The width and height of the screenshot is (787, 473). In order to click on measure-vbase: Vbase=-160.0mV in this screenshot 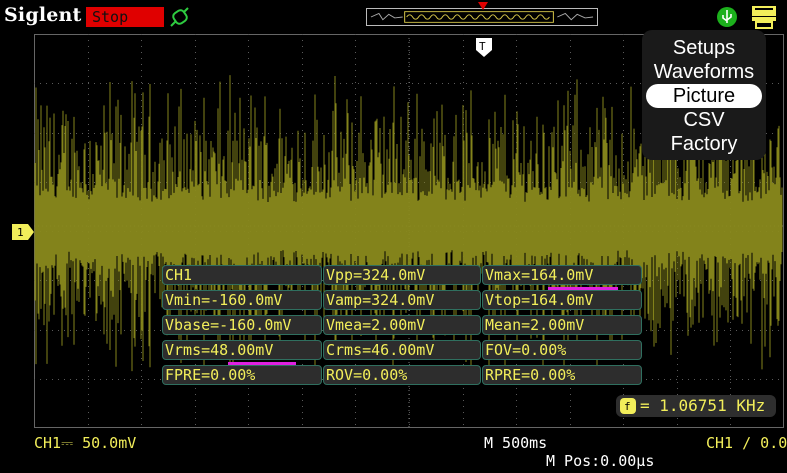, I will do `click(242, 325)`.